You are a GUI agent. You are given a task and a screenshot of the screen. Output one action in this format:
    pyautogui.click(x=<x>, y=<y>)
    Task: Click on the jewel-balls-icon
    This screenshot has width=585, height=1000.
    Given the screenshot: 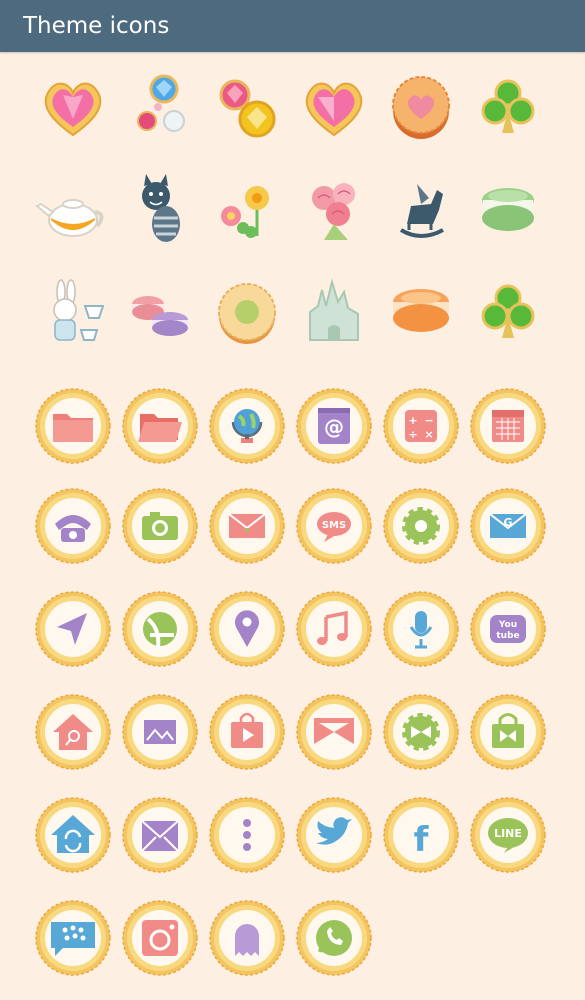 What is the action you would take?
    pyautogui.click(x=160, y=107)
    